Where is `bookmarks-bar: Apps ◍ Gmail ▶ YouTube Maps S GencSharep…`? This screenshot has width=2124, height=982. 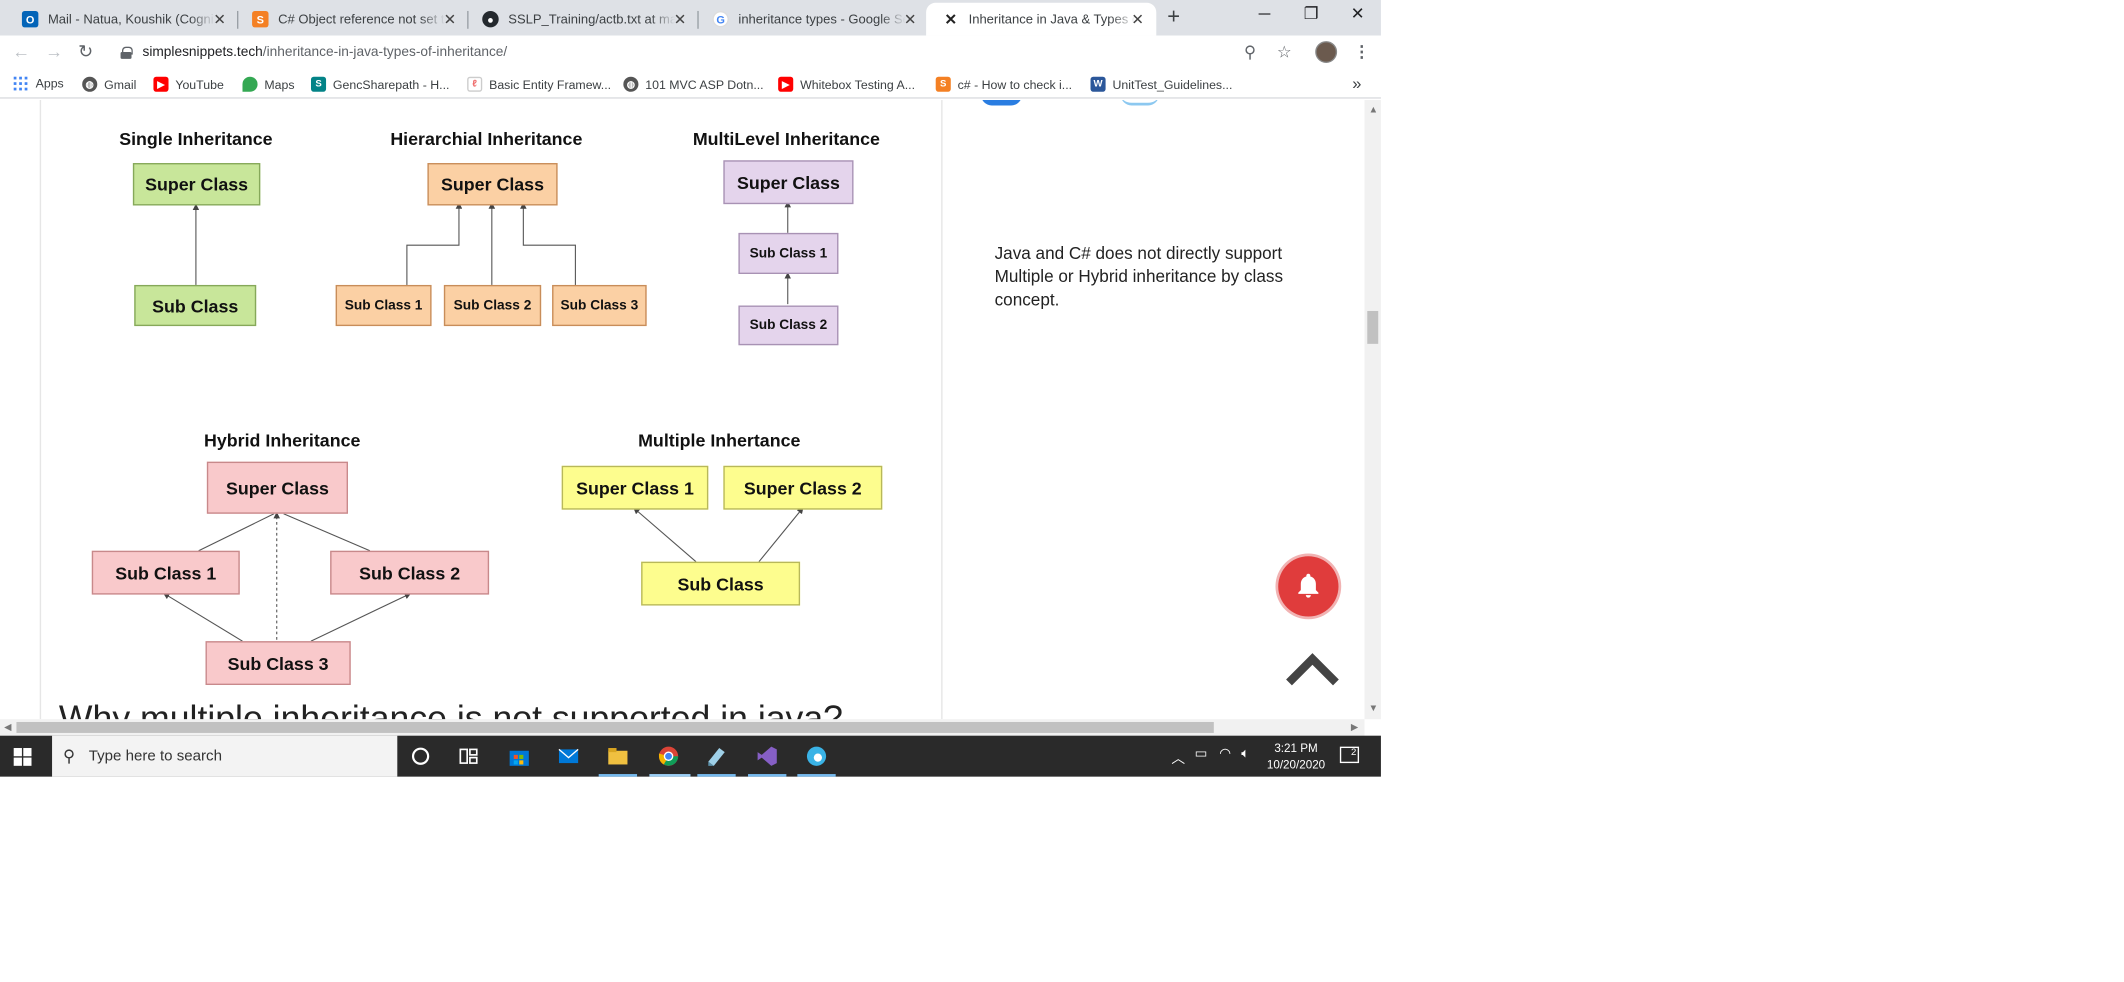
bookmarks-bar: Apps ◍ Gmail ▶ YouTube Maps S GencSharep… is located at coordinates (690, 85).